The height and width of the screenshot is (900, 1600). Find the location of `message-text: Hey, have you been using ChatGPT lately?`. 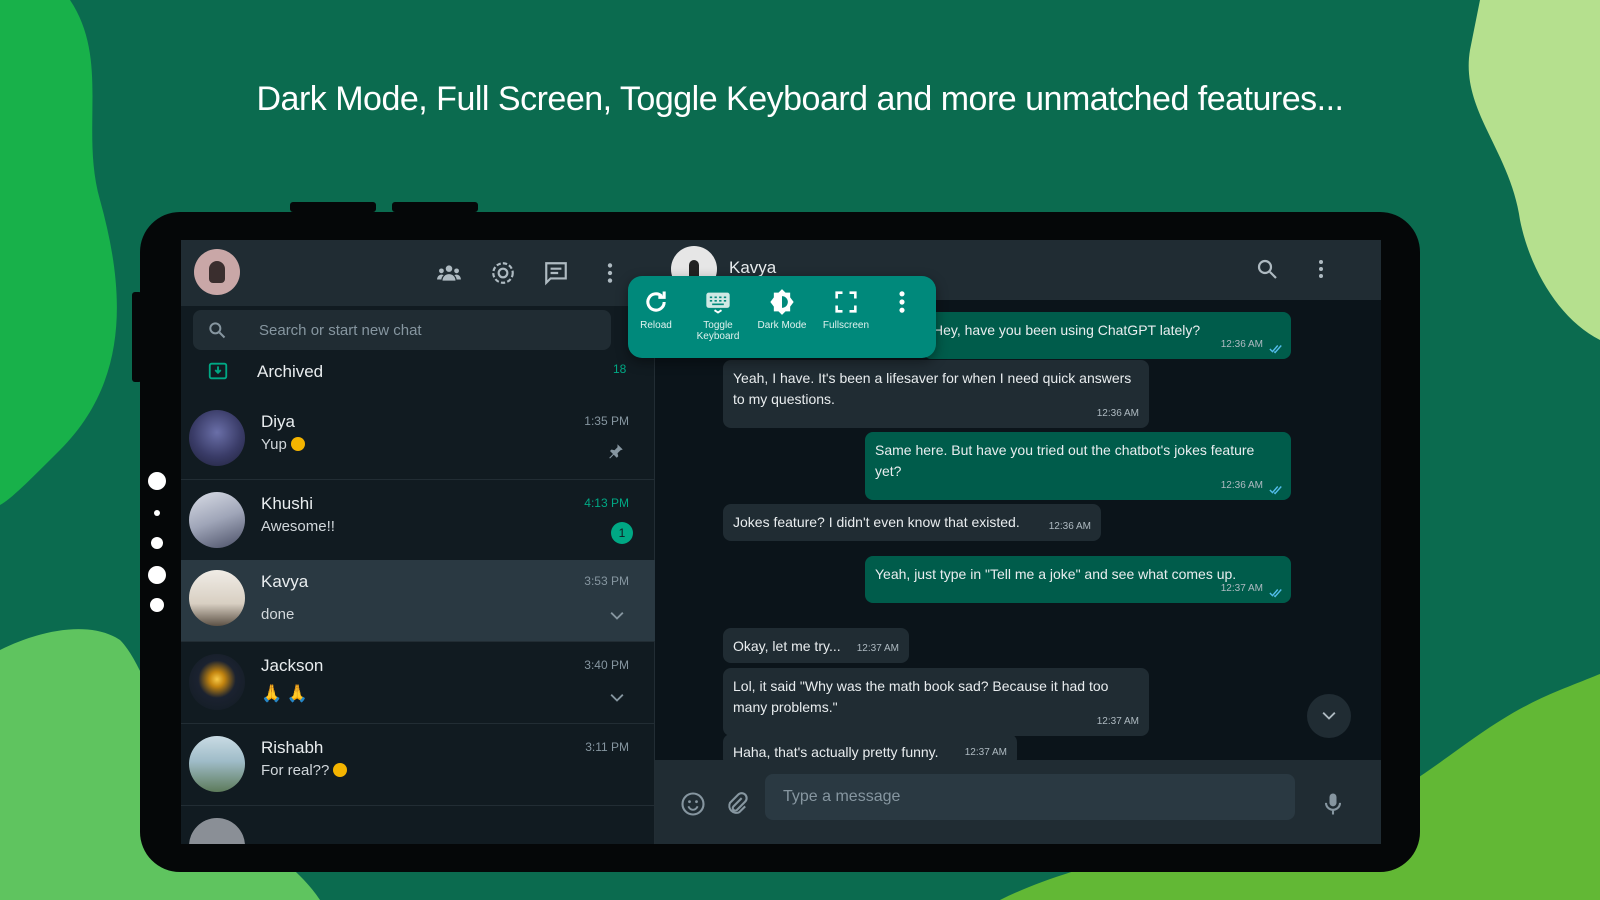

message-text: Hey, have you been using ChatGPT lately? is located at coordinates (1067, 330).